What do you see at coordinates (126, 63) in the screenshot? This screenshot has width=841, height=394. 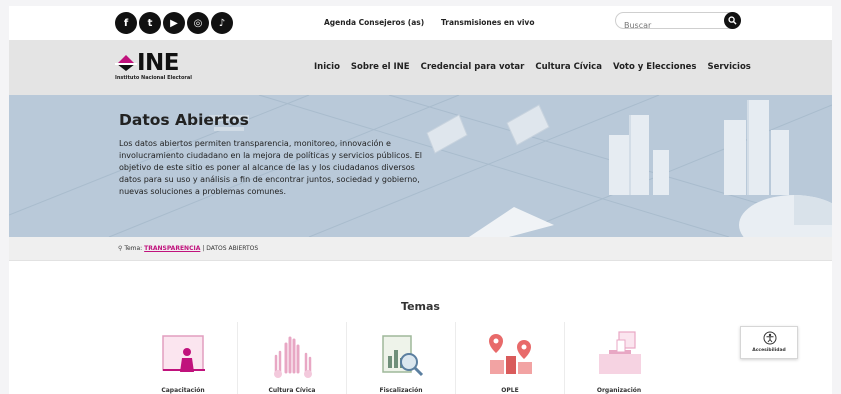 I see `logo-mark-icon` at bounding box center [126, 63].